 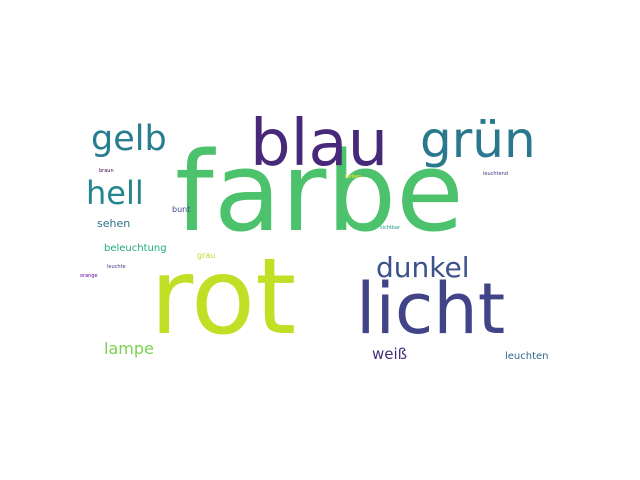 I want to click on word-farben: farben, so click(x=353, y=177).